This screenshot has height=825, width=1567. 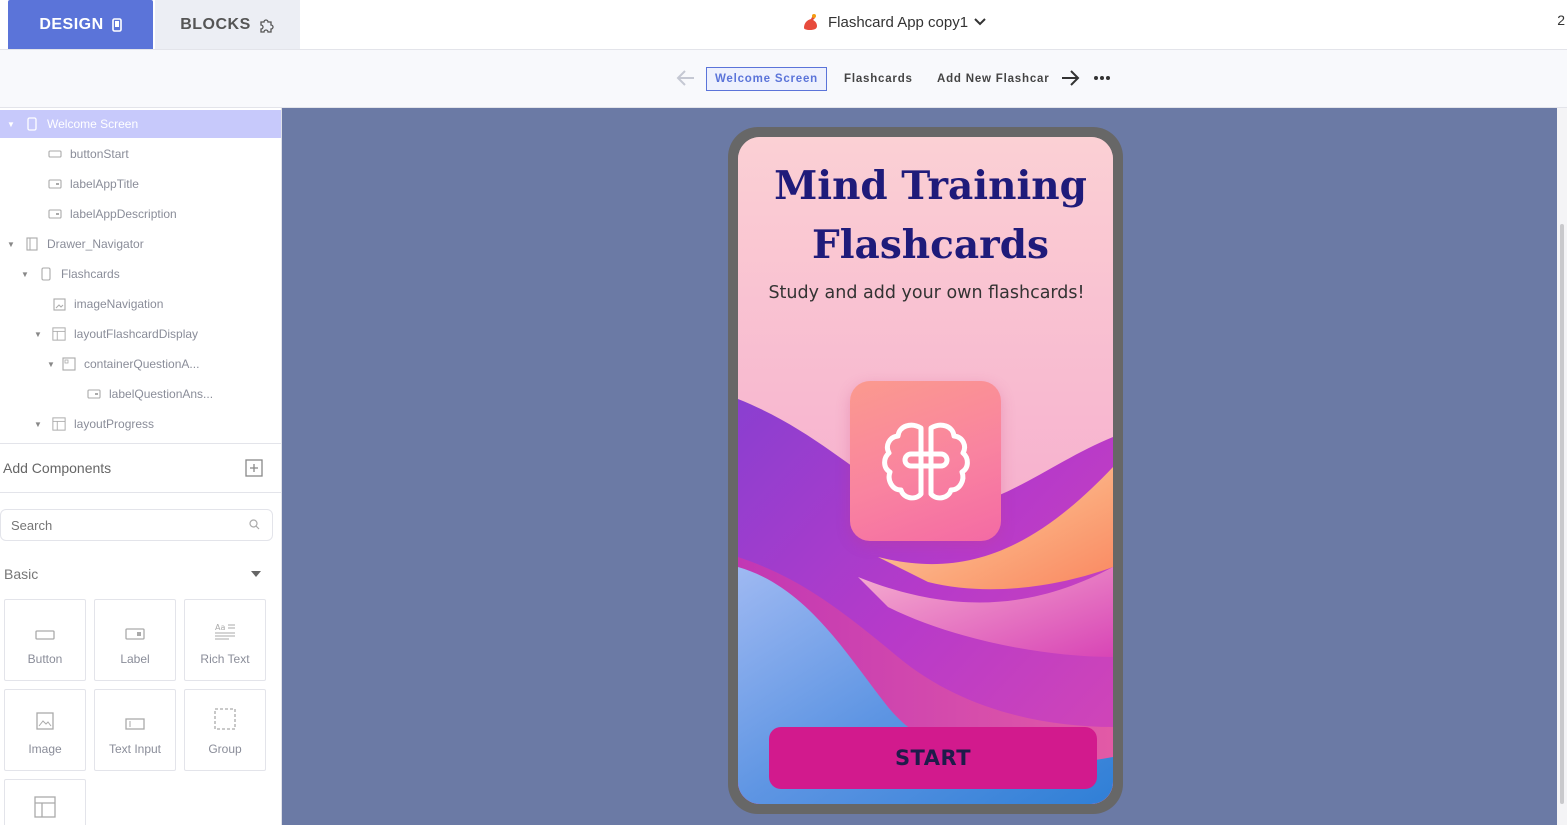 I want to click on tree-item-drawer-navigator: ▼ Drawer_Navigator, so click(x=140, y=244).